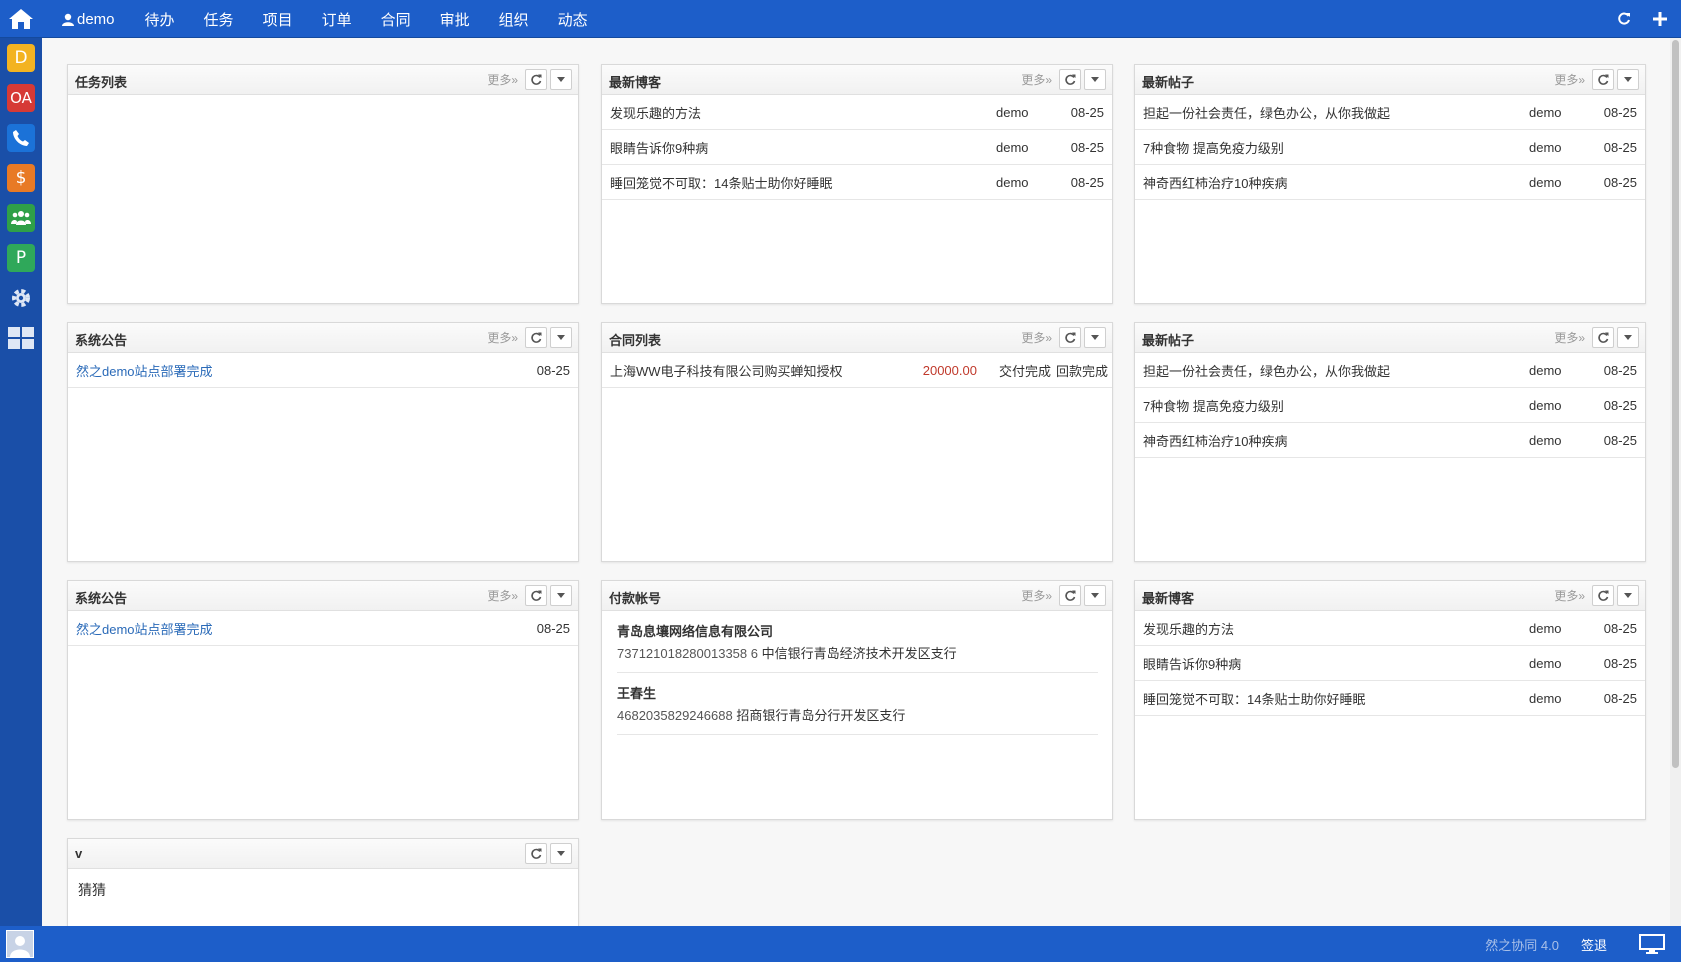 This screenshot has width=1681, height=962. I want to click on panel-header: 系统公告 更多», so click(323, 596).